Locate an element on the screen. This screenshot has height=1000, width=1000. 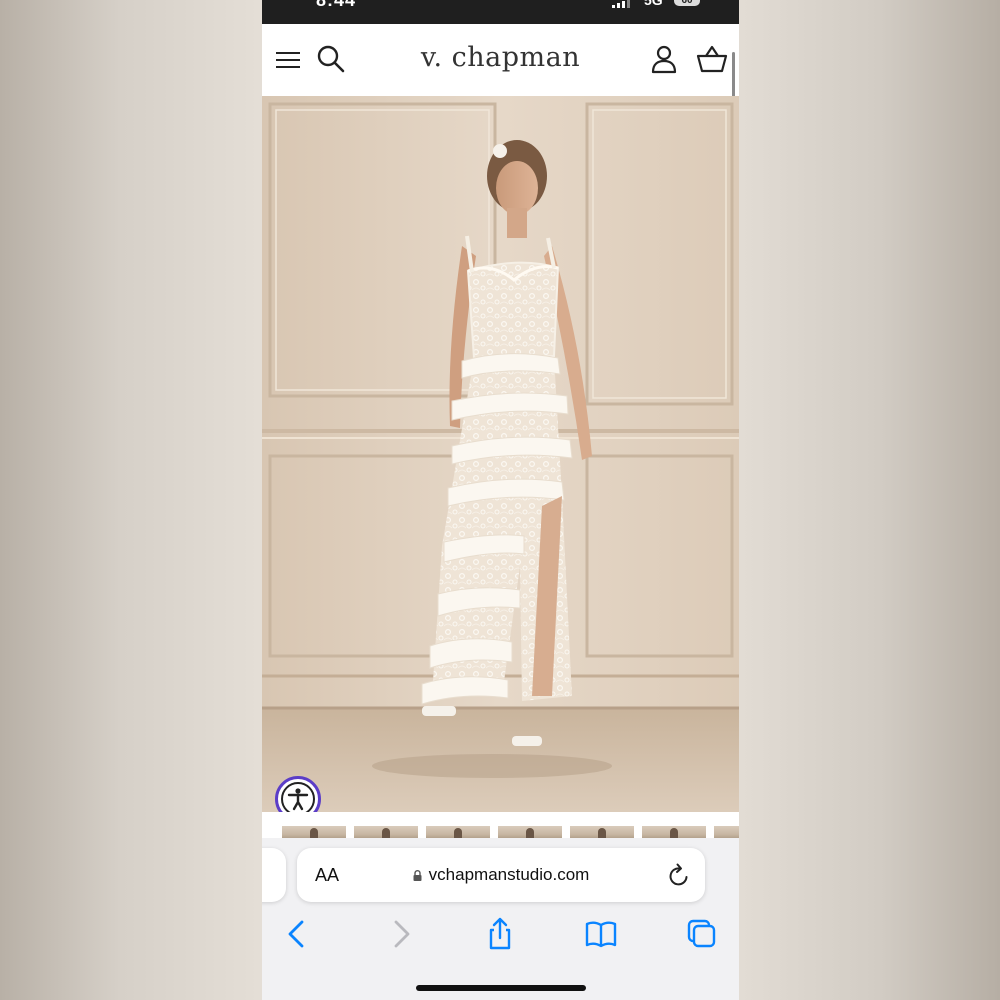
user-icon is located at coordinates (664, 59).